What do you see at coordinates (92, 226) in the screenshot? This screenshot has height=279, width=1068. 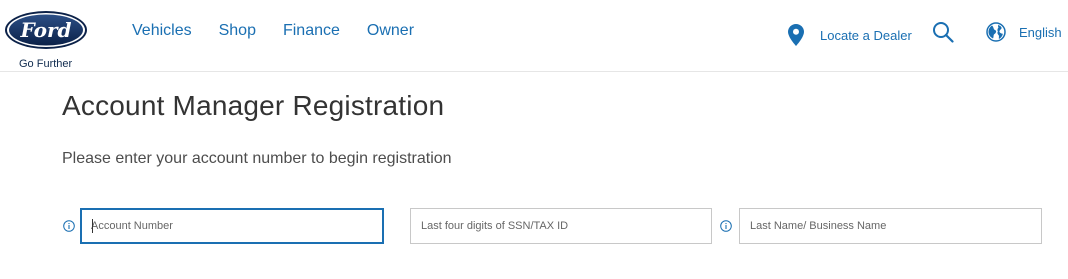 I see `text-caret` at bounding box center [92, 226].